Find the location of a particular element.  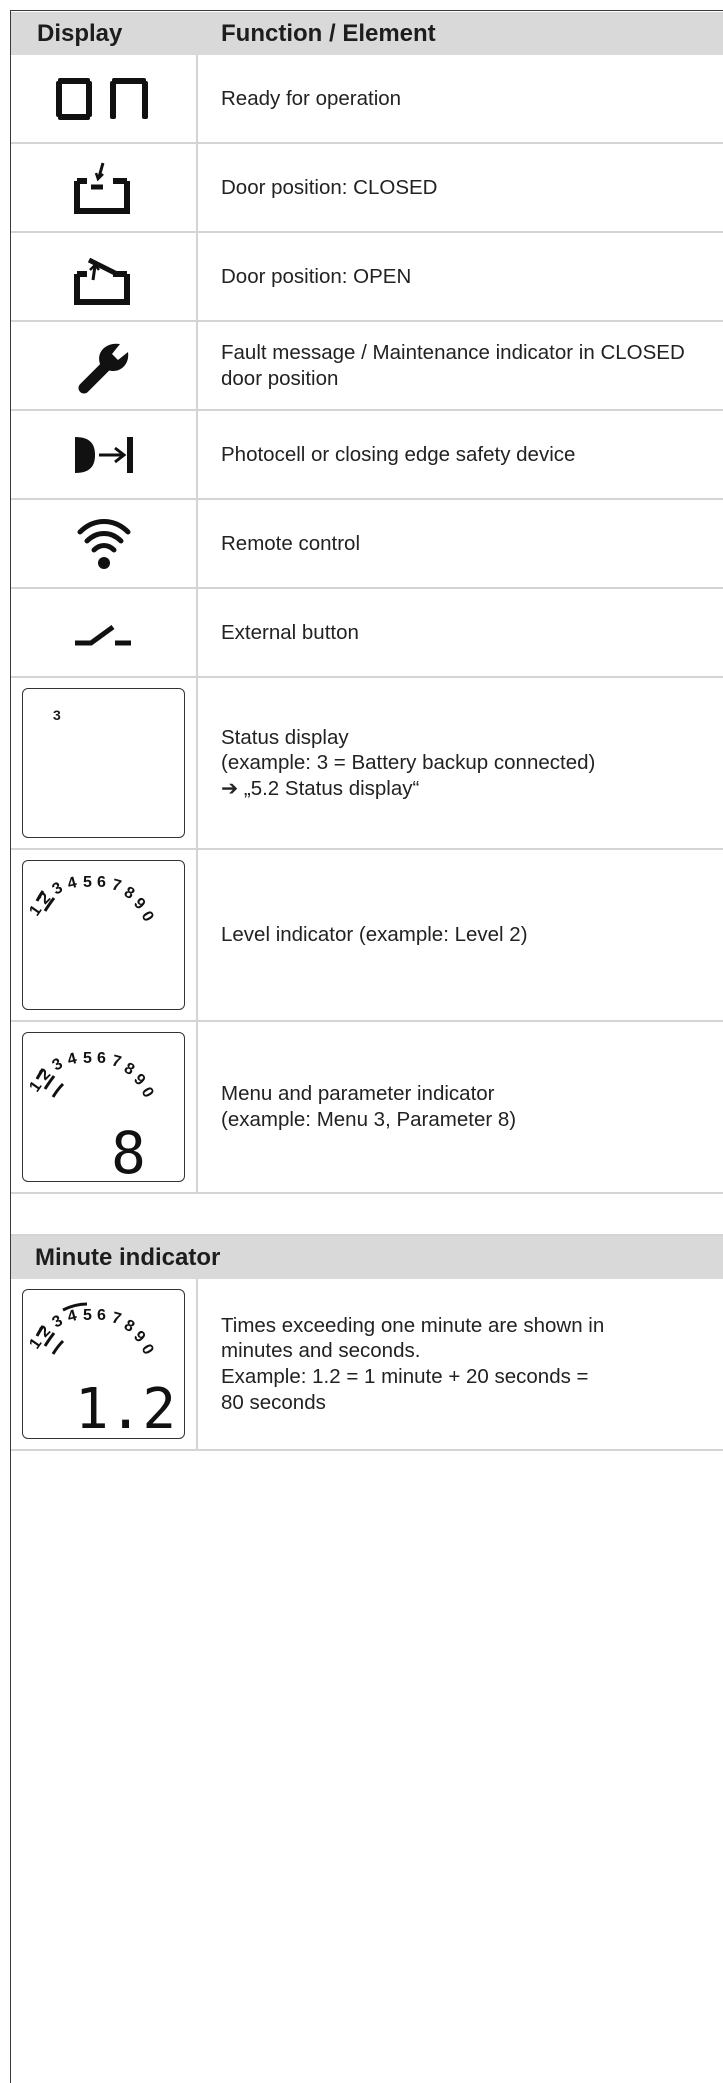

row-text: Remote control is located at coordinates (291, 543).